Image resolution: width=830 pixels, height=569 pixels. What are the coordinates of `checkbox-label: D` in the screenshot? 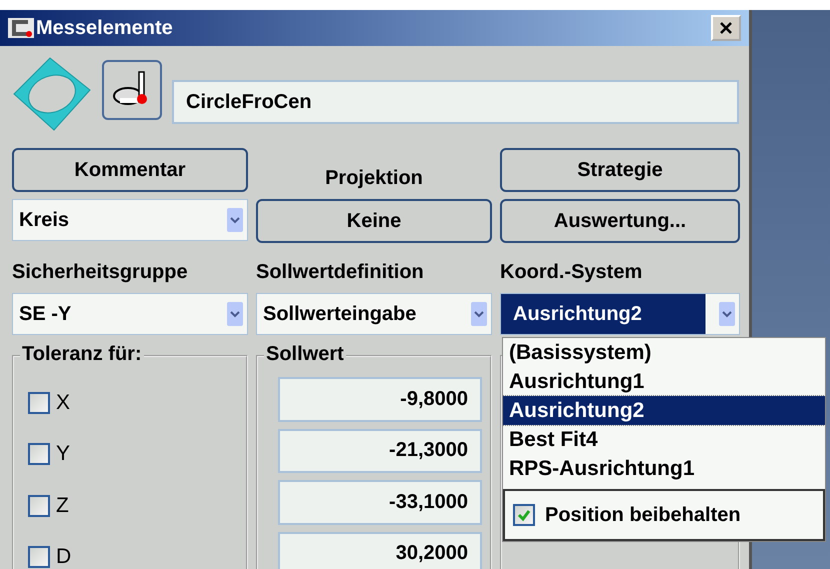 It's located at (64, 557).